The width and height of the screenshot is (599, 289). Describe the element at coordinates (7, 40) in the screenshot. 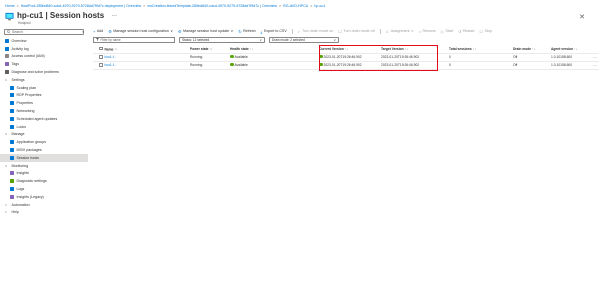

I see `overview-icon` at that location.